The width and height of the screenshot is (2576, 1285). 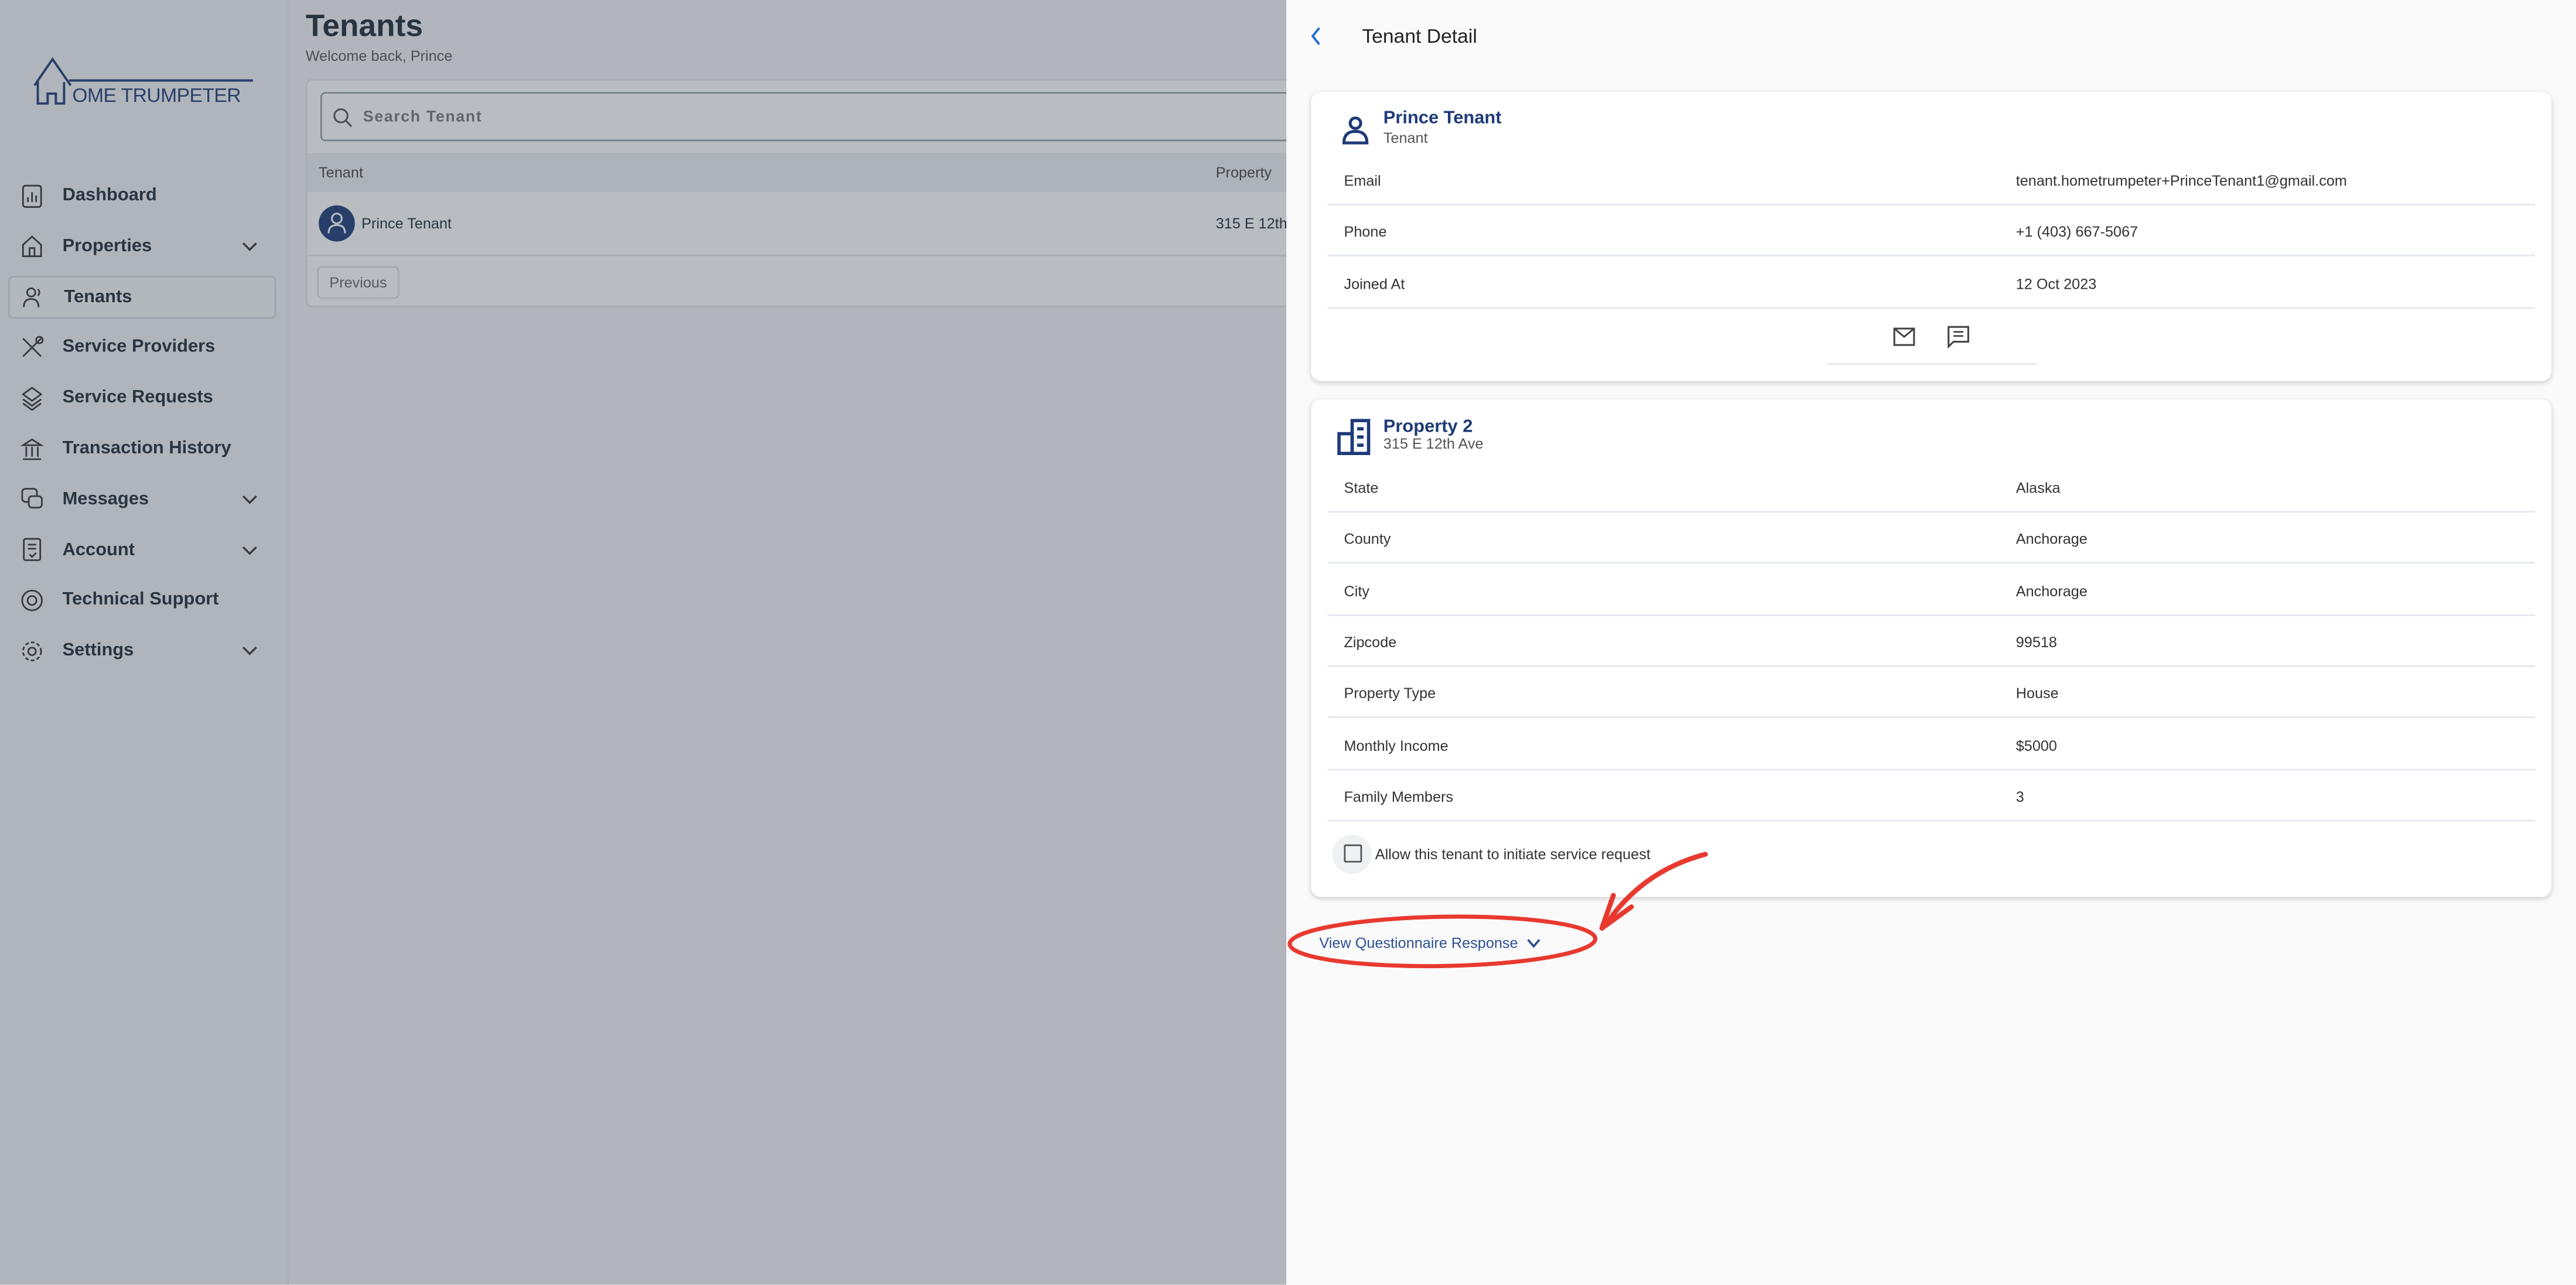 I want to click on field-value: House, so click(x=2037, y=694).